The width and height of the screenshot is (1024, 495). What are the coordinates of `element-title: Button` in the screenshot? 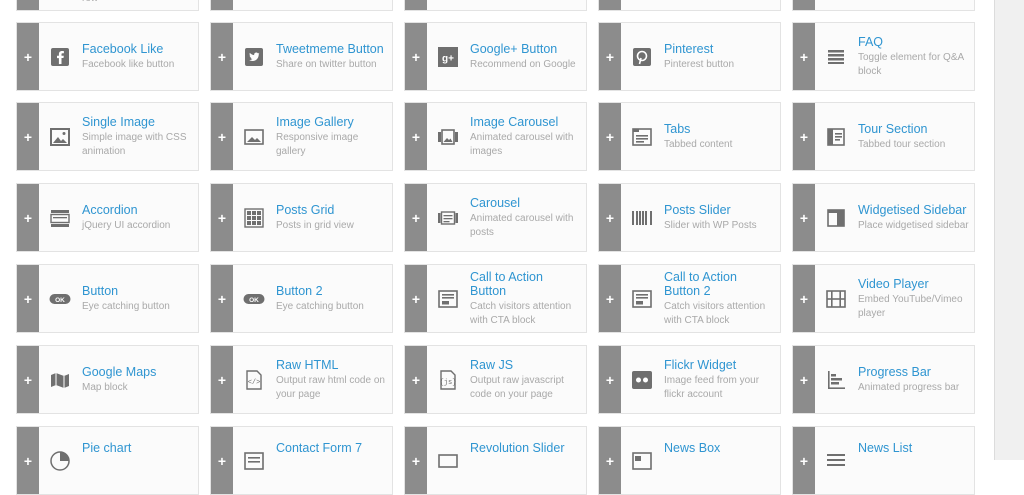 It's located at (100, 290).